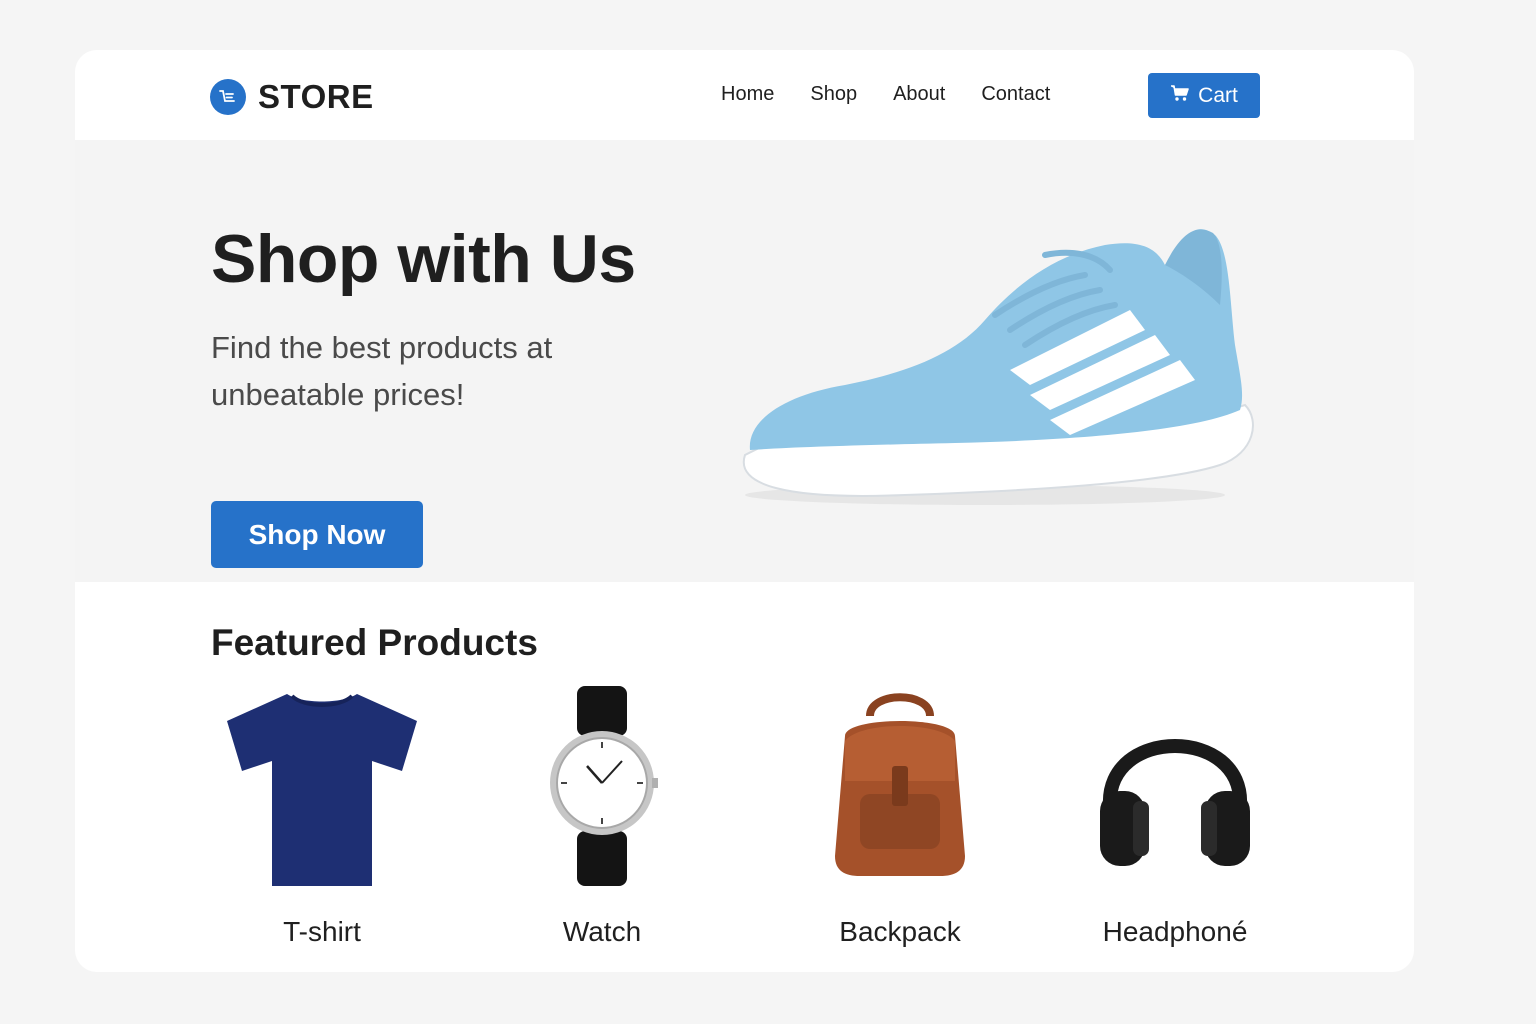 The width and height of the screenshot is (1536, 1024). I want to click on product-name: Backpack, so click(900, 931).